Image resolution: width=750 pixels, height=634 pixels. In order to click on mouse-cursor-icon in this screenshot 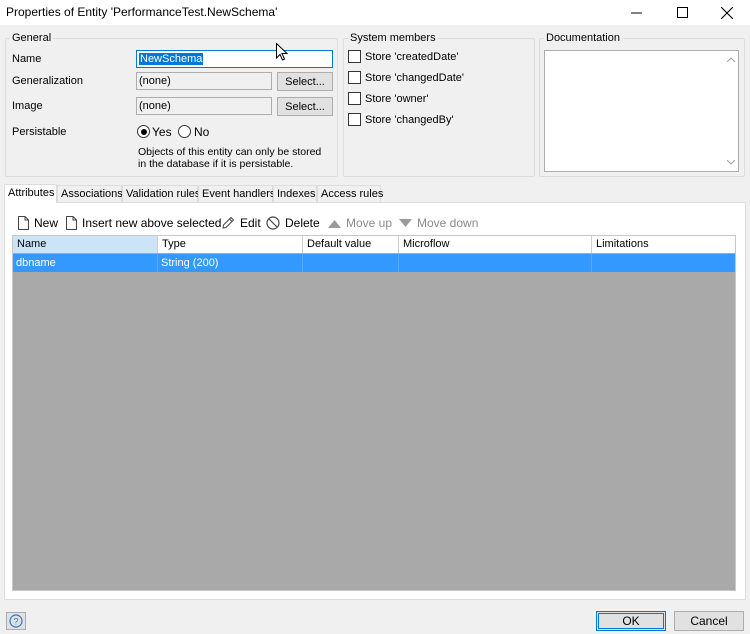, I will do `click(282, 52)`.